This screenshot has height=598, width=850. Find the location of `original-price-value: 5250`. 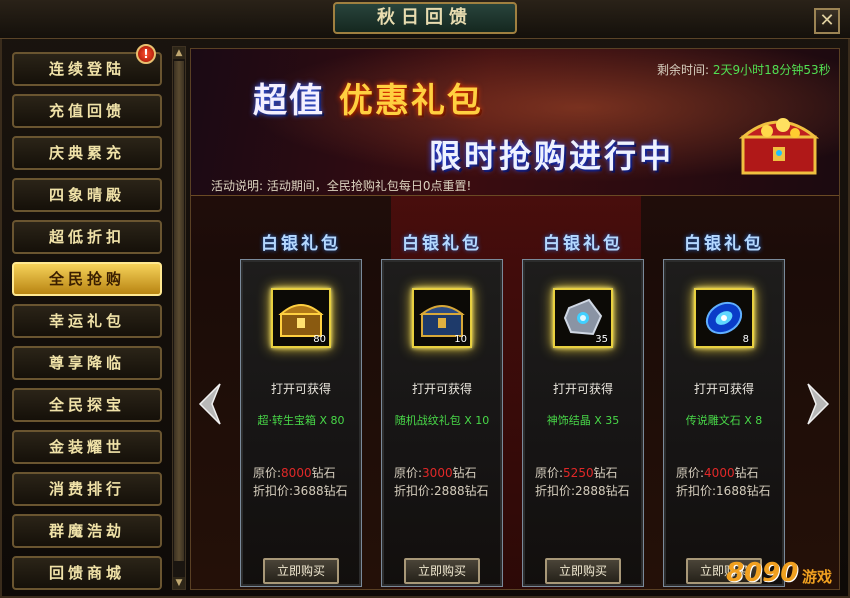

original-price-value: 5250 is located at coordinates (578, 473).